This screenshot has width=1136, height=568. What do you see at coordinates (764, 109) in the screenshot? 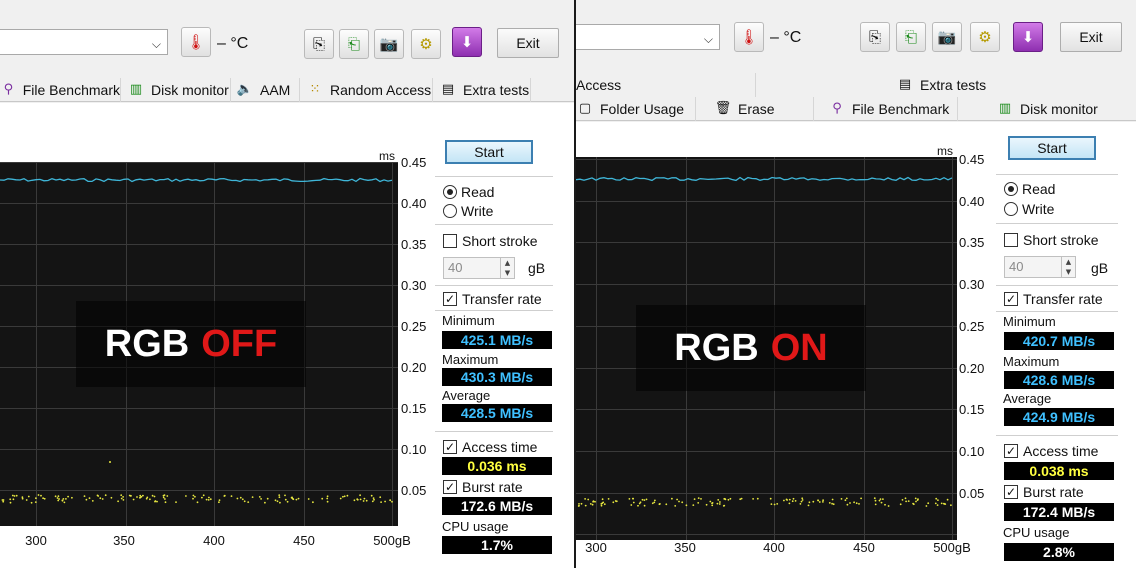
I see `tab-erase: 🗑 Erase` at bounding box center [764, 109].